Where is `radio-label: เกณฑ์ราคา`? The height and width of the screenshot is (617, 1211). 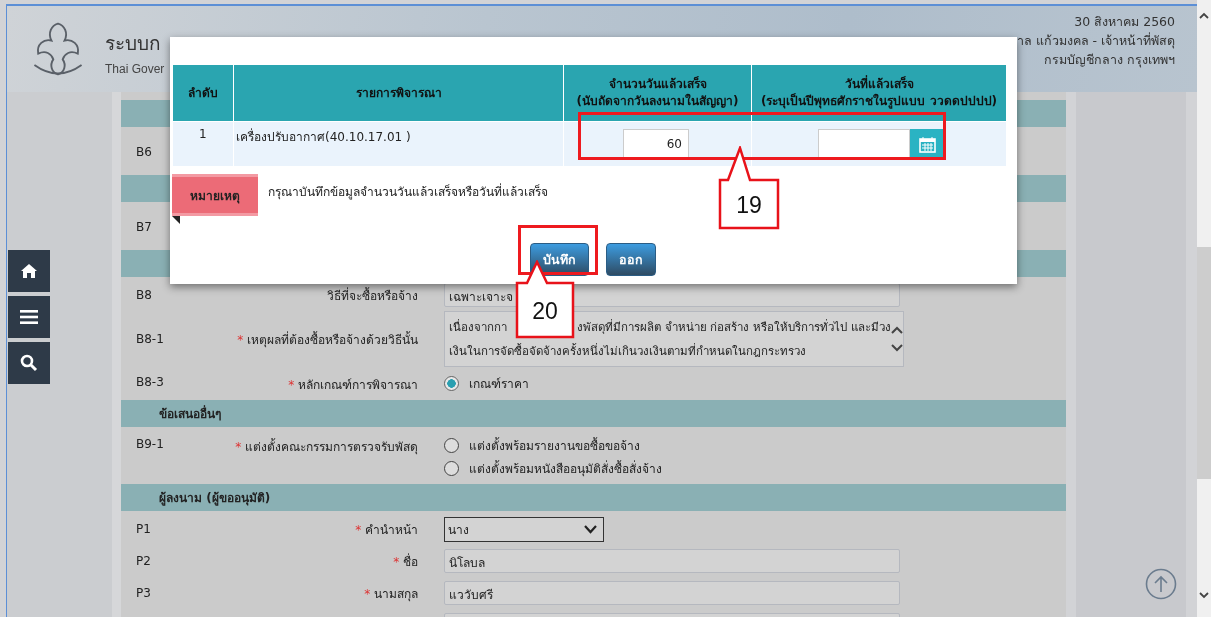
radio-label: เกณฑ์ราคา is located at coordinates (499, 384).